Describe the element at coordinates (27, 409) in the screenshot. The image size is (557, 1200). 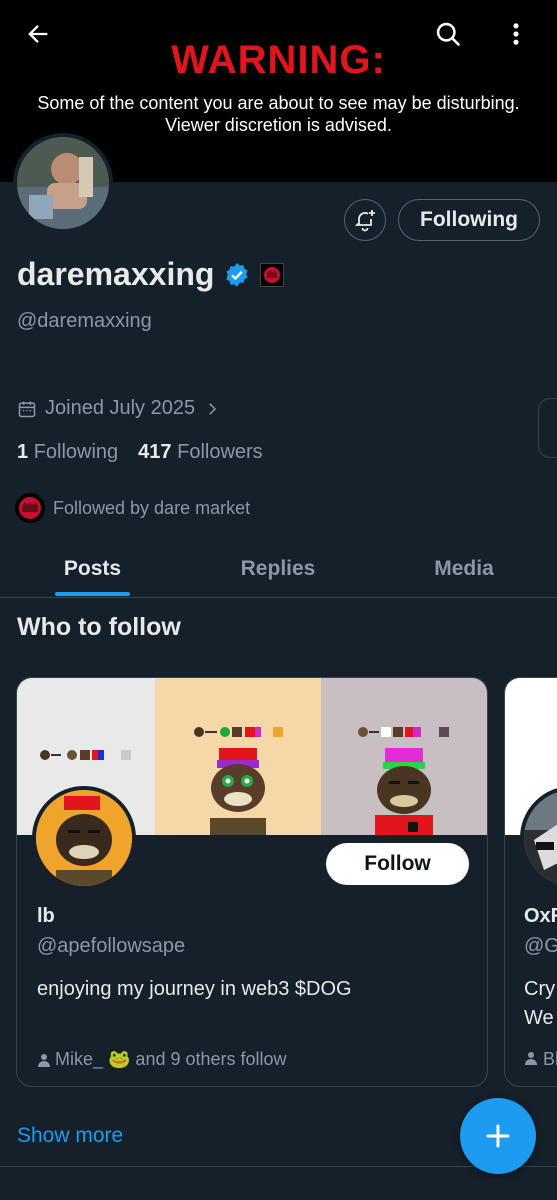
I see `calendar-icon` at that location.